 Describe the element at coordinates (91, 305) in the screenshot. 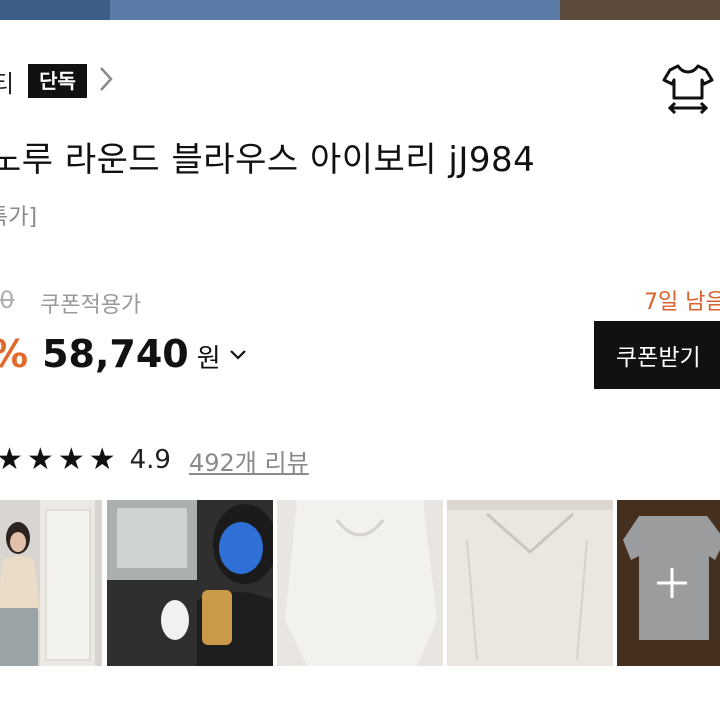

I see `coupon-price-label: 쿠폰적용가` at that location.